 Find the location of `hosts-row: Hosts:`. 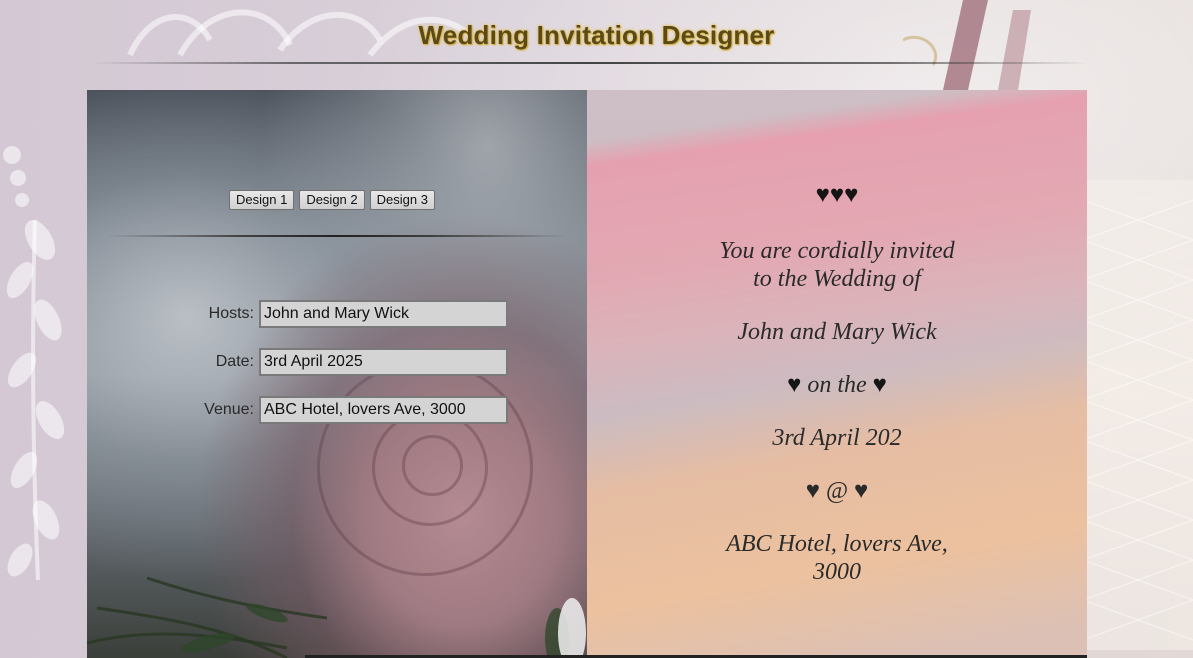

hosts-row: Hosts: is located at coordinates (337, 314).